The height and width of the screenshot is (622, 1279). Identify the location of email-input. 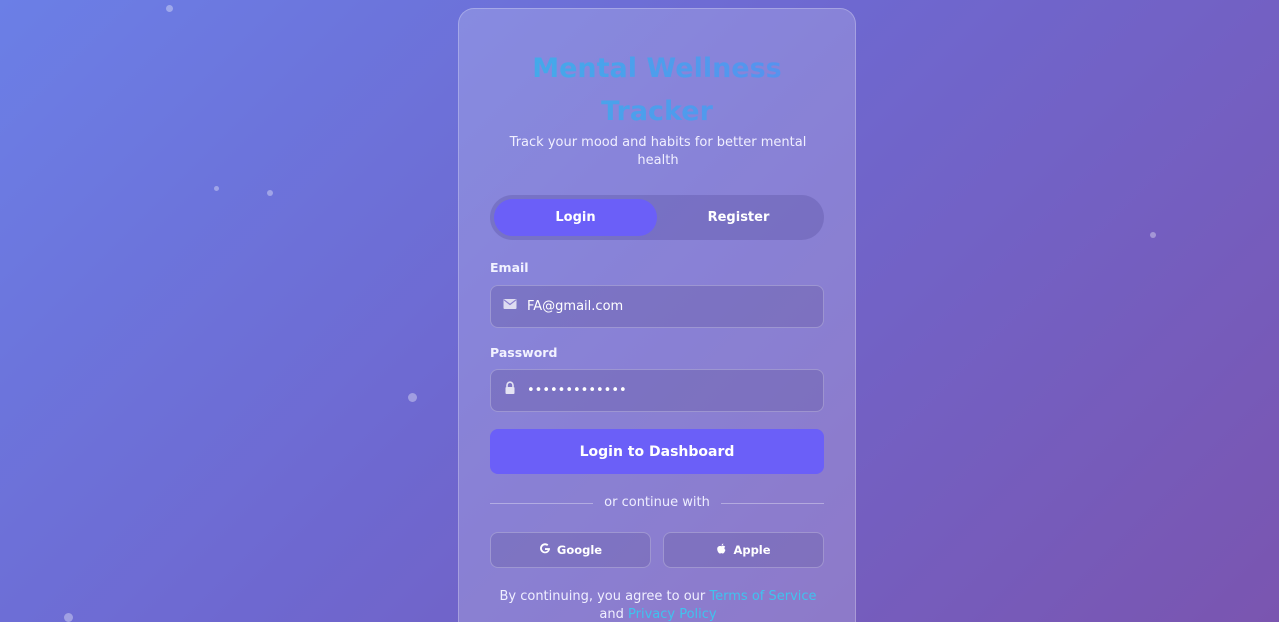
(672, 306).